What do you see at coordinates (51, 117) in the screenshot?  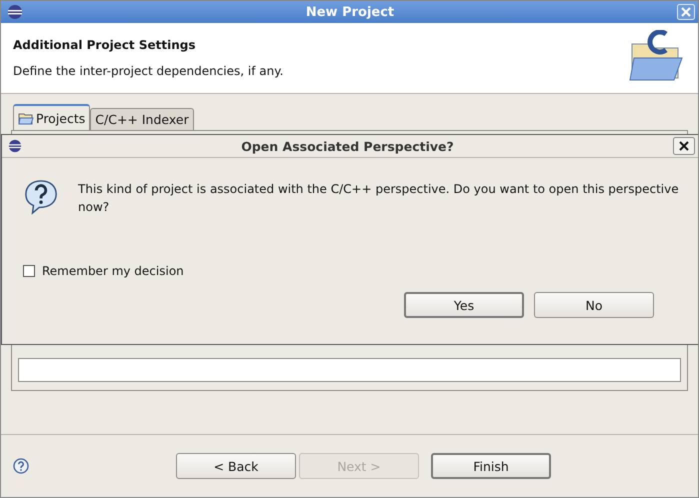 I see `tab: Projects` at bounding box center [51, 117].